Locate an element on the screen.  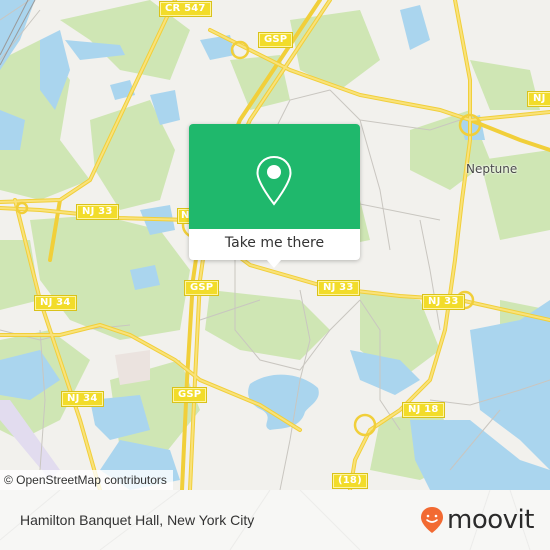
popup-header is located at coordinates (274, 176).